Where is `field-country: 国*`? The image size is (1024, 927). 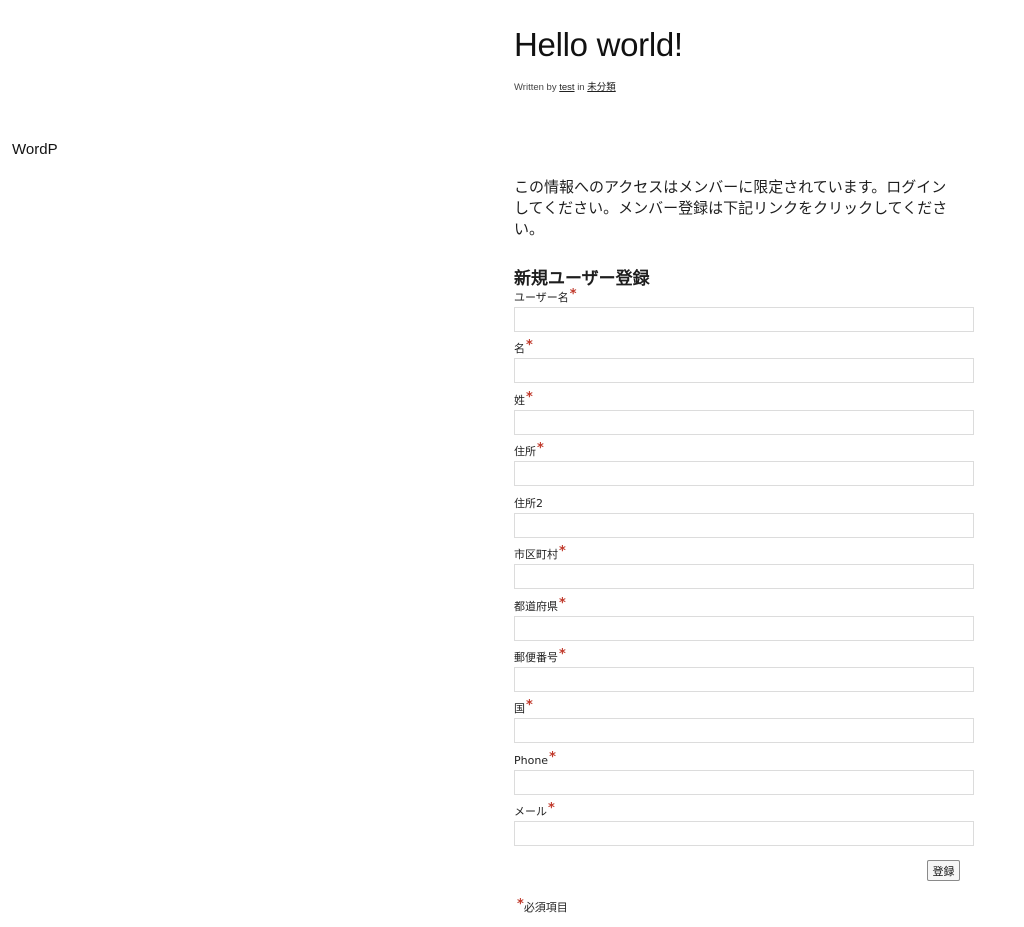
field-country: 国* is located at coordinates (744, 725).